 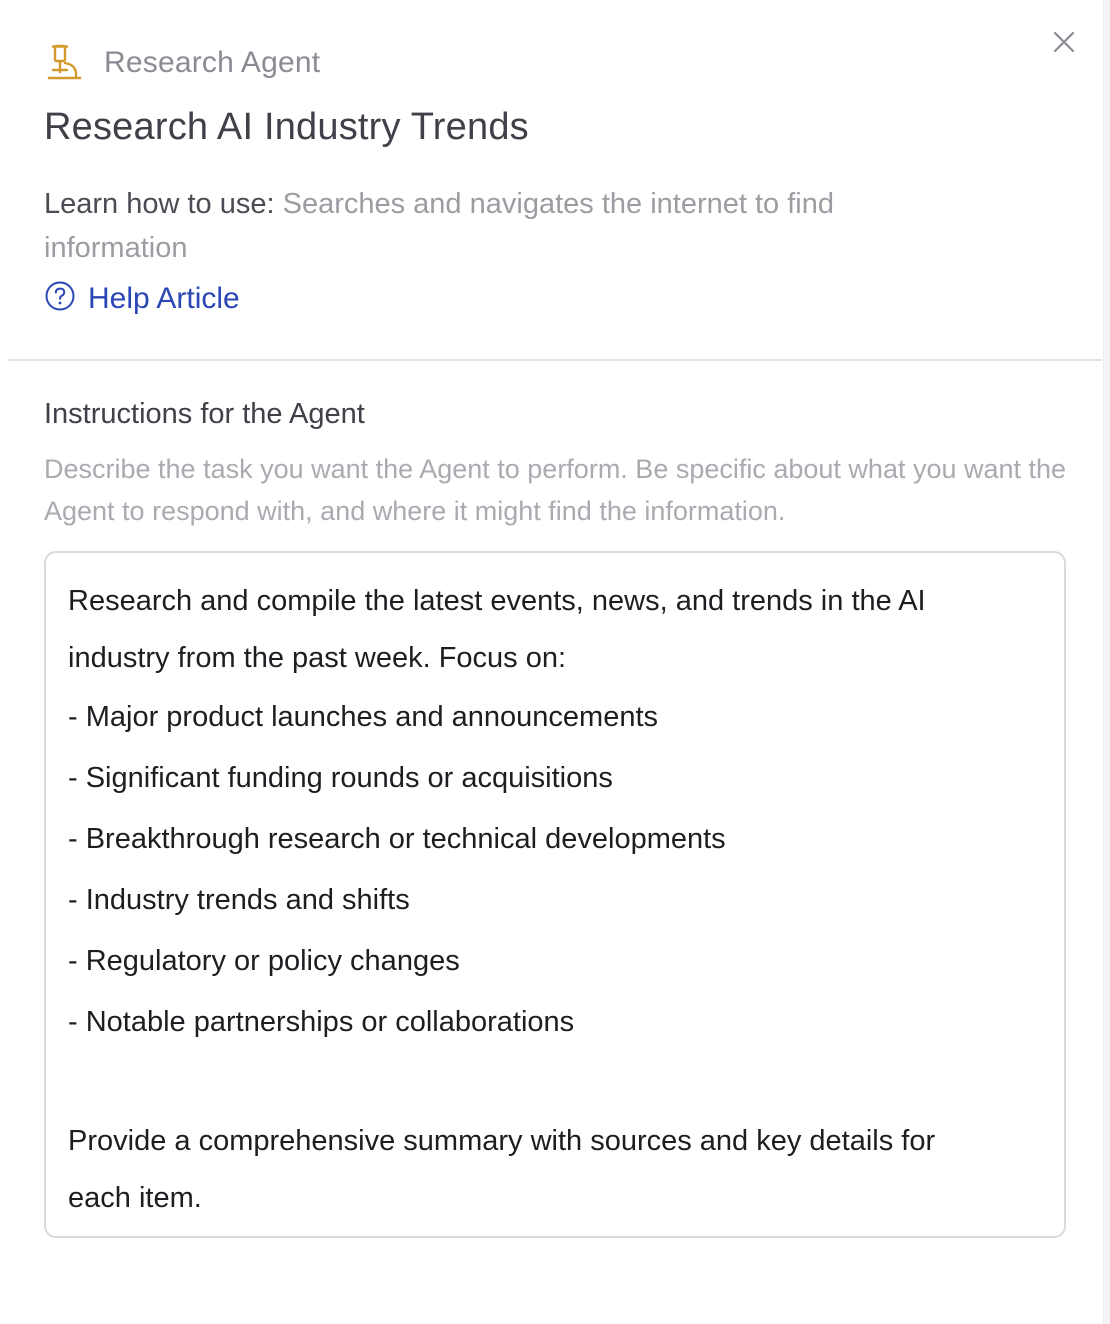 I want to click on instructions-heading: Instructions for the Agent, so click(x=204, y=414).